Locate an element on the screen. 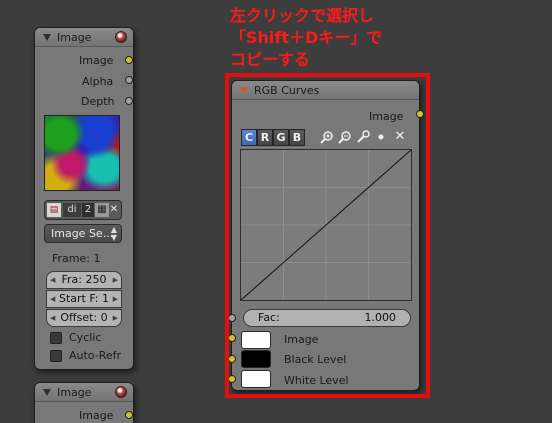 The width and height of the screenshot is (552, 423). black-level-socket is located at coordinates (232, 359).